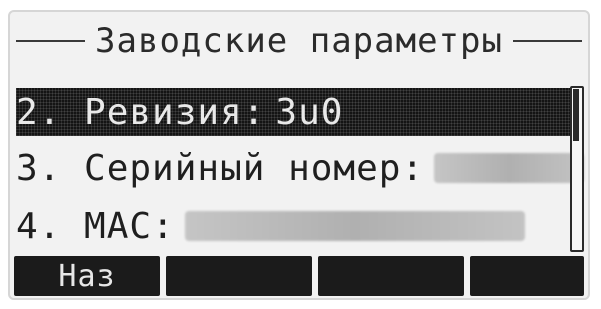 This screenshot has height=309, width=601. What do you see at coordinates (95, 226) in the screenshot?
I see `list-item-label: 4. MAC:` at bounding box center [95, 226].